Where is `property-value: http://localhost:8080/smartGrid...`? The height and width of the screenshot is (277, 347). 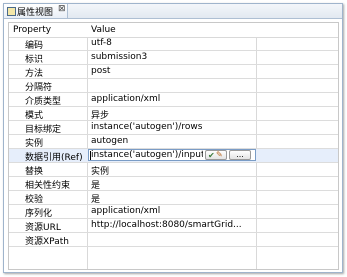
property-value: http://localhost:8080/smartGrid... is located at coordinates (169, 225).